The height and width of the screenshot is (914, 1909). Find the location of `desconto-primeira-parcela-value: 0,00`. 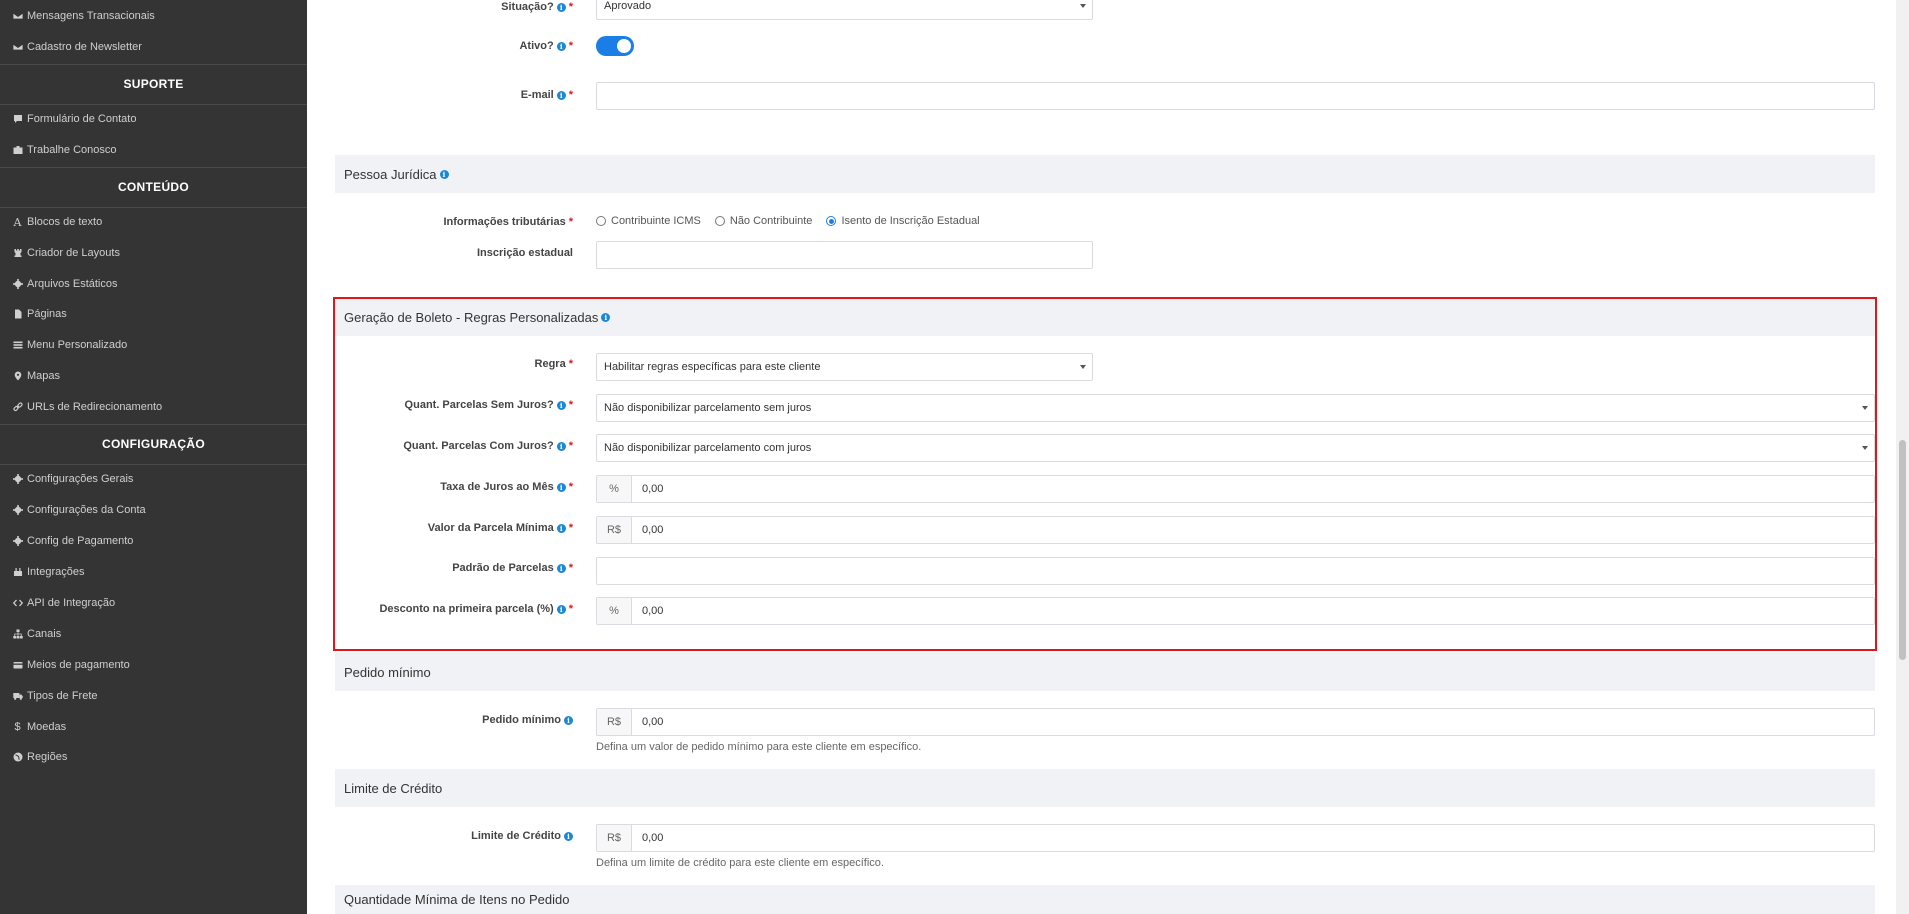

desconto-primeira-parcela-value: 0,00 is located at coordinates (653, 611).